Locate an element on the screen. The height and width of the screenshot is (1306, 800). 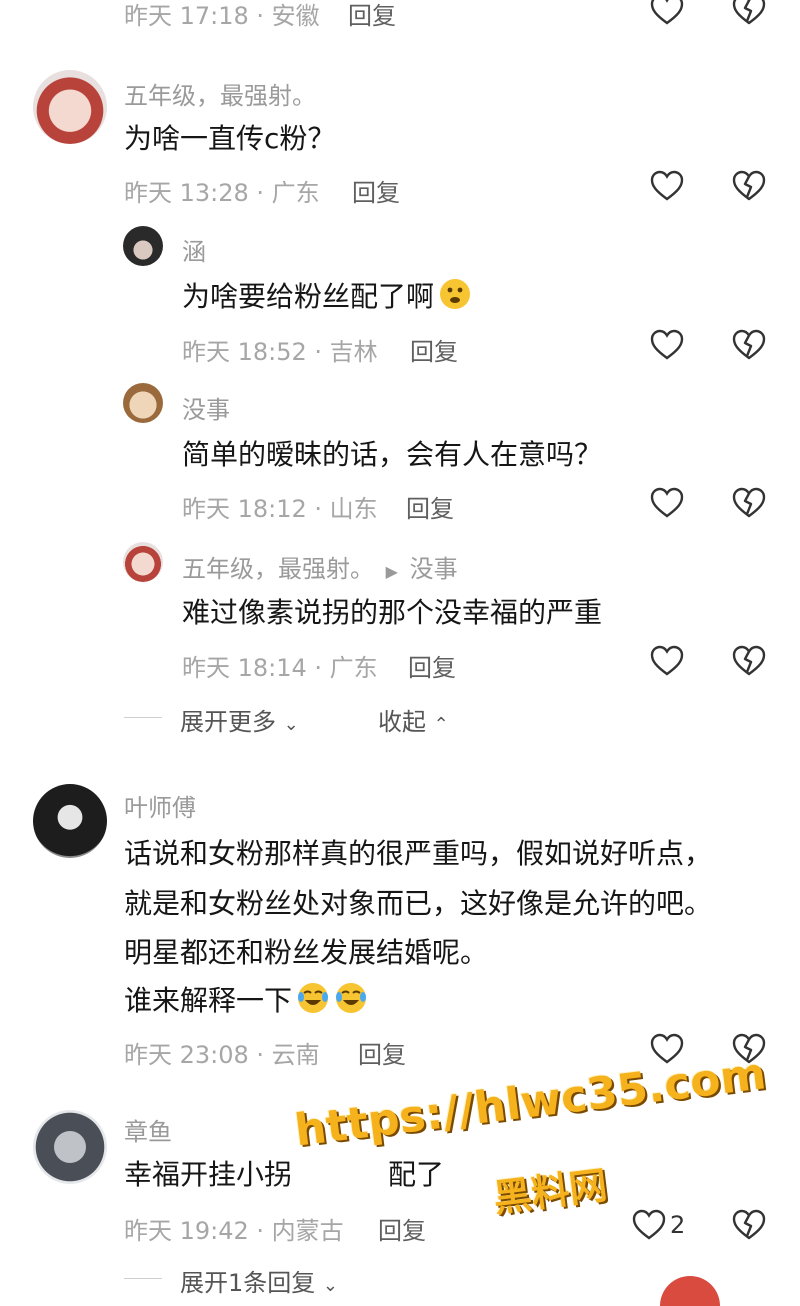
comment-author: 五年级，最强射。 ▶ 没事 is located at coordinates (320, 566).